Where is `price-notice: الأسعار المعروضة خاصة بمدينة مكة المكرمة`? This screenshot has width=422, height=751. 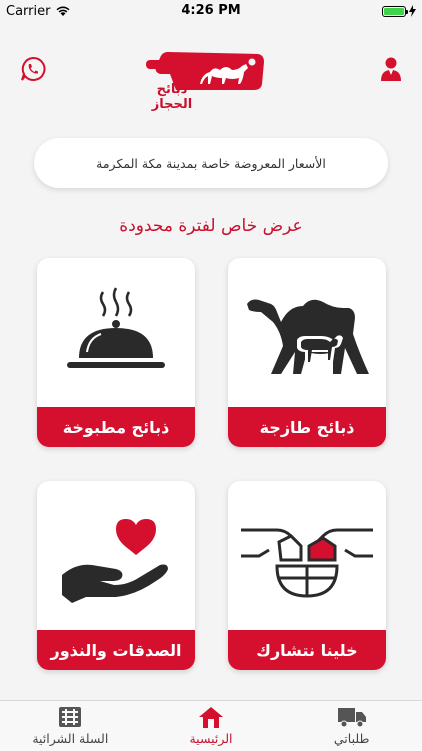
price-notice: الأسعار المعروضة خاصة بمدينة مكة المكرمة is located at coordinates (211, 163).